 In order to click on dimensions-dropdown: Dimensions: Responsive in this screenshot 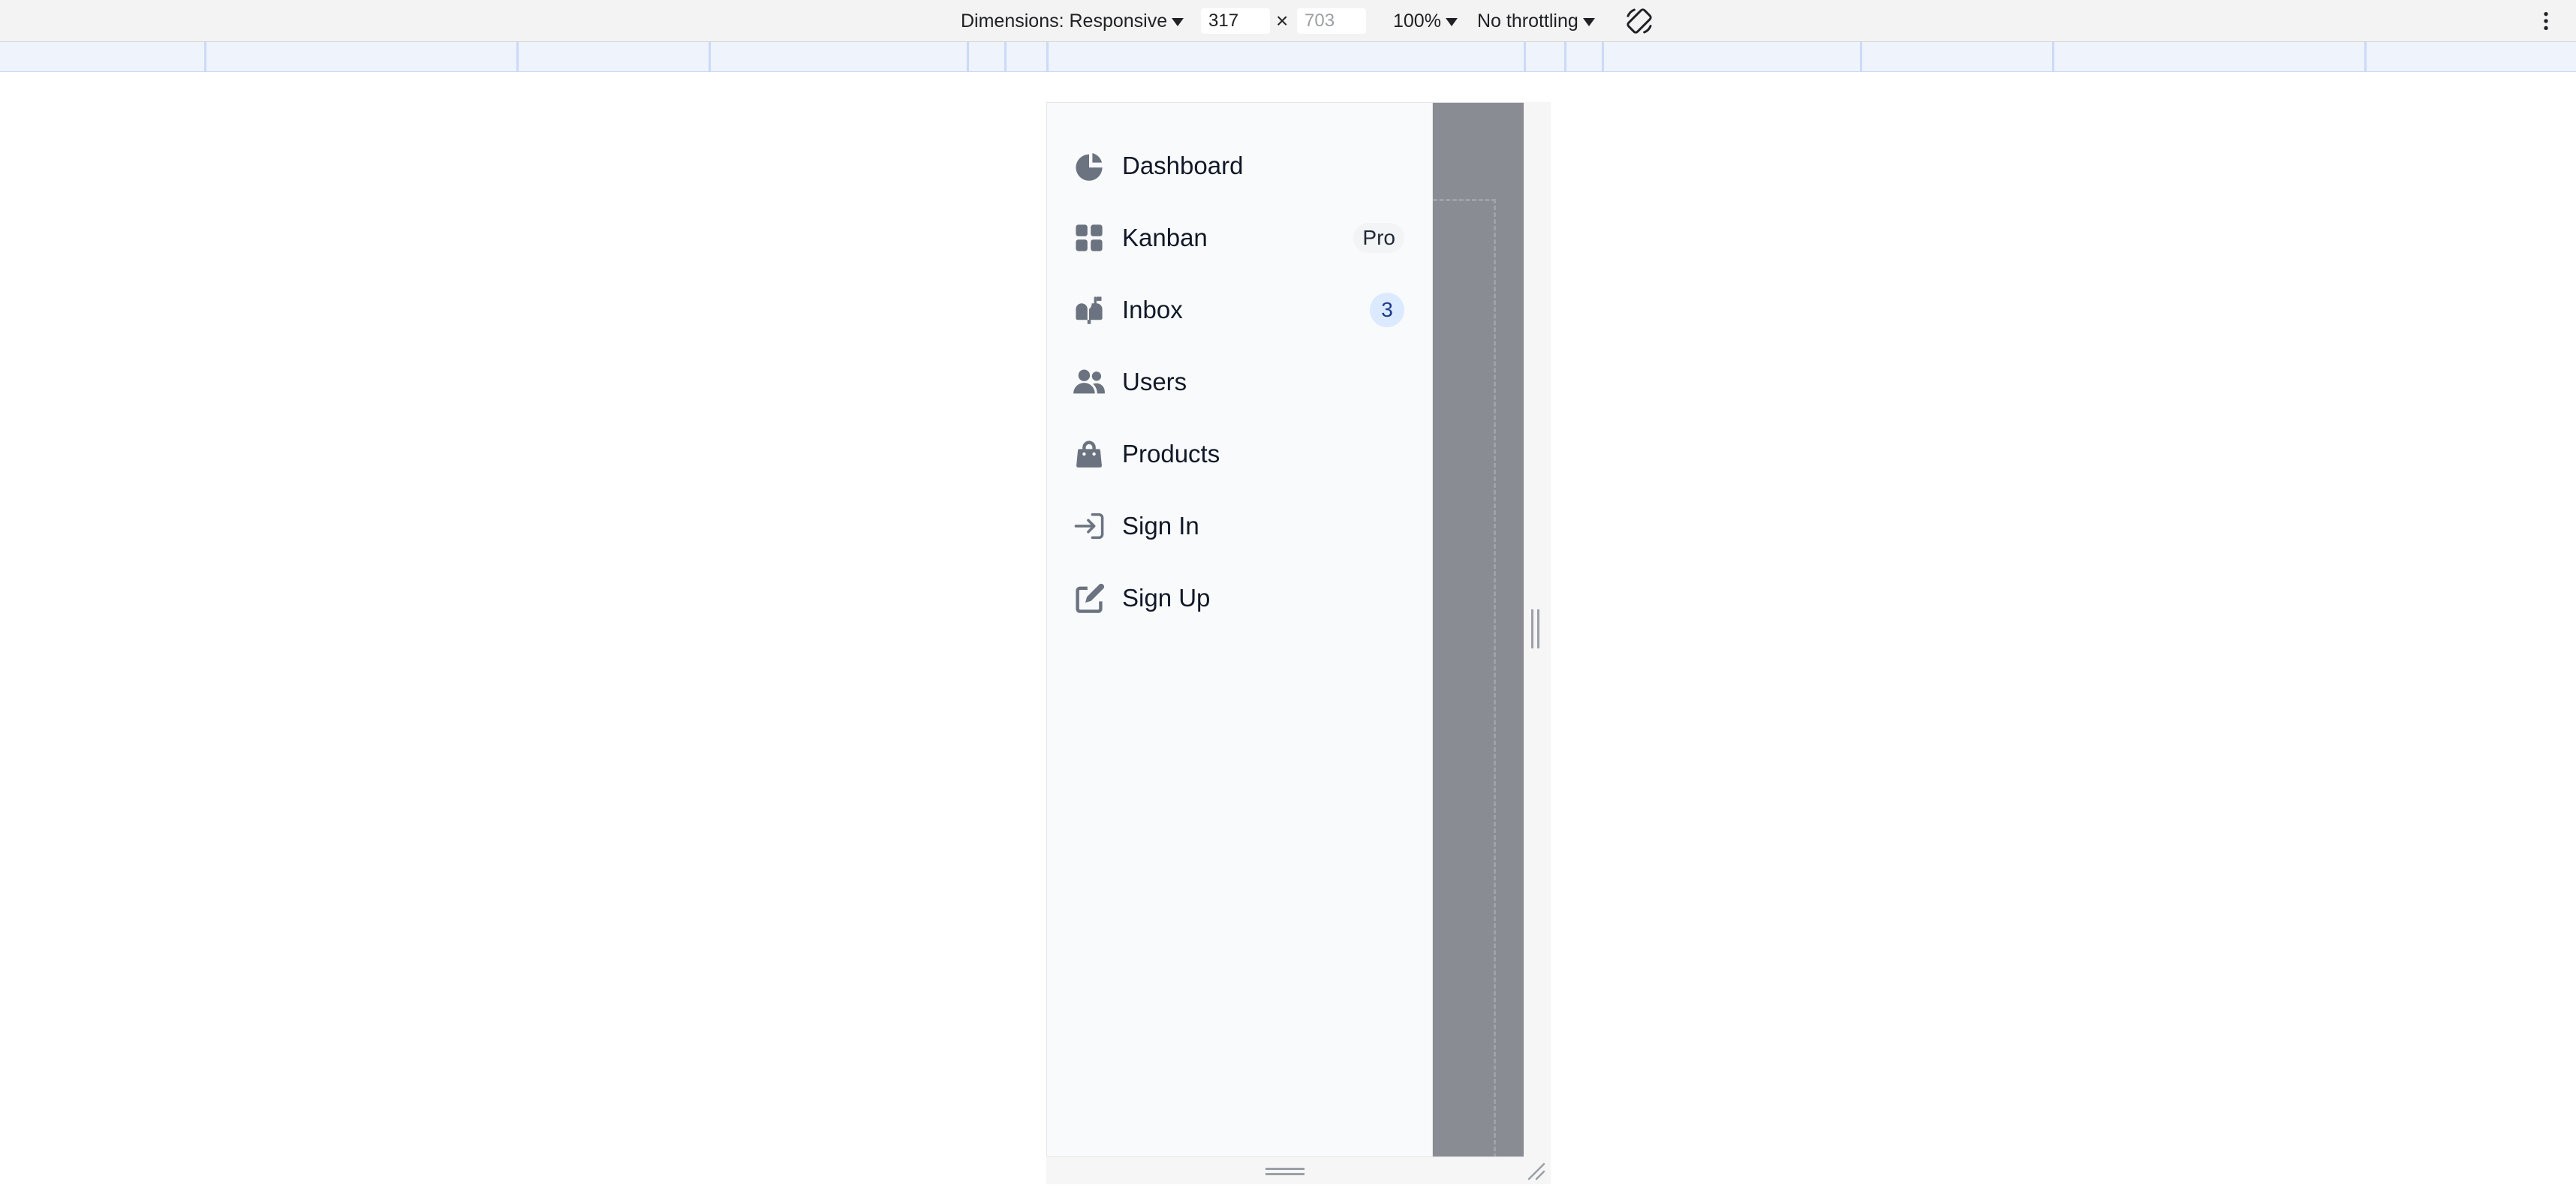, I will do `click(1072, 21)`.